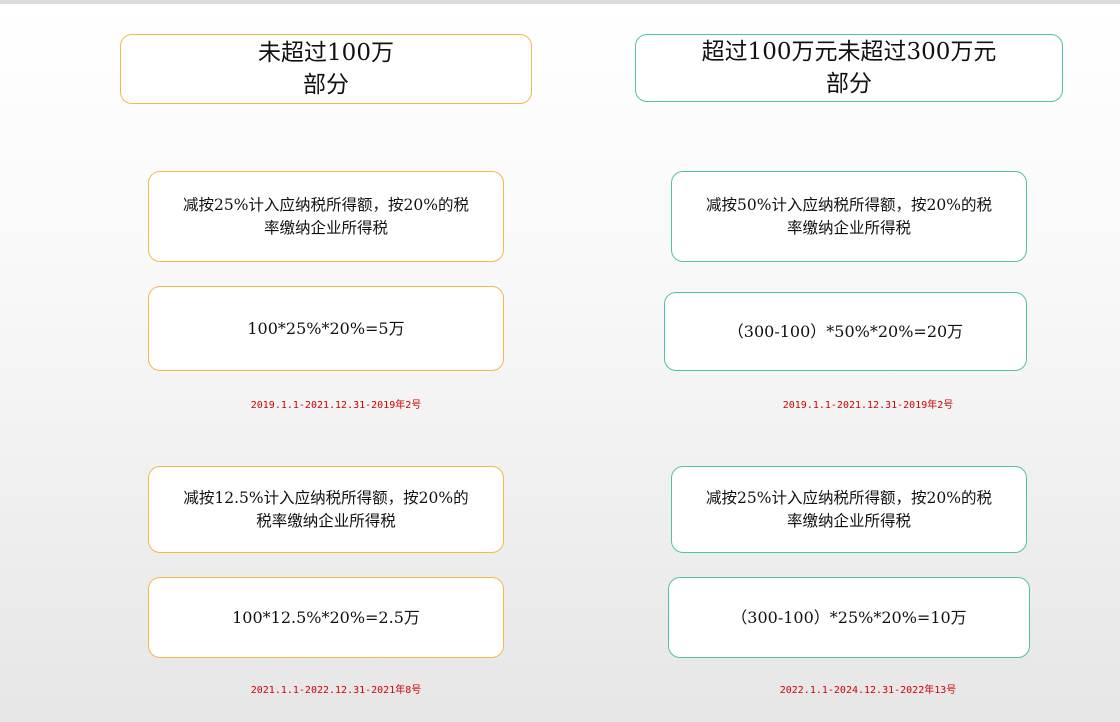 This screenshot has width=1120, height=722. What do you see at coordinates (868, 690) in the screenshot?
I see `right-period2-reference: 2022.1.1-2024.12.31-2022年13号` at bounding box center [868, 690].